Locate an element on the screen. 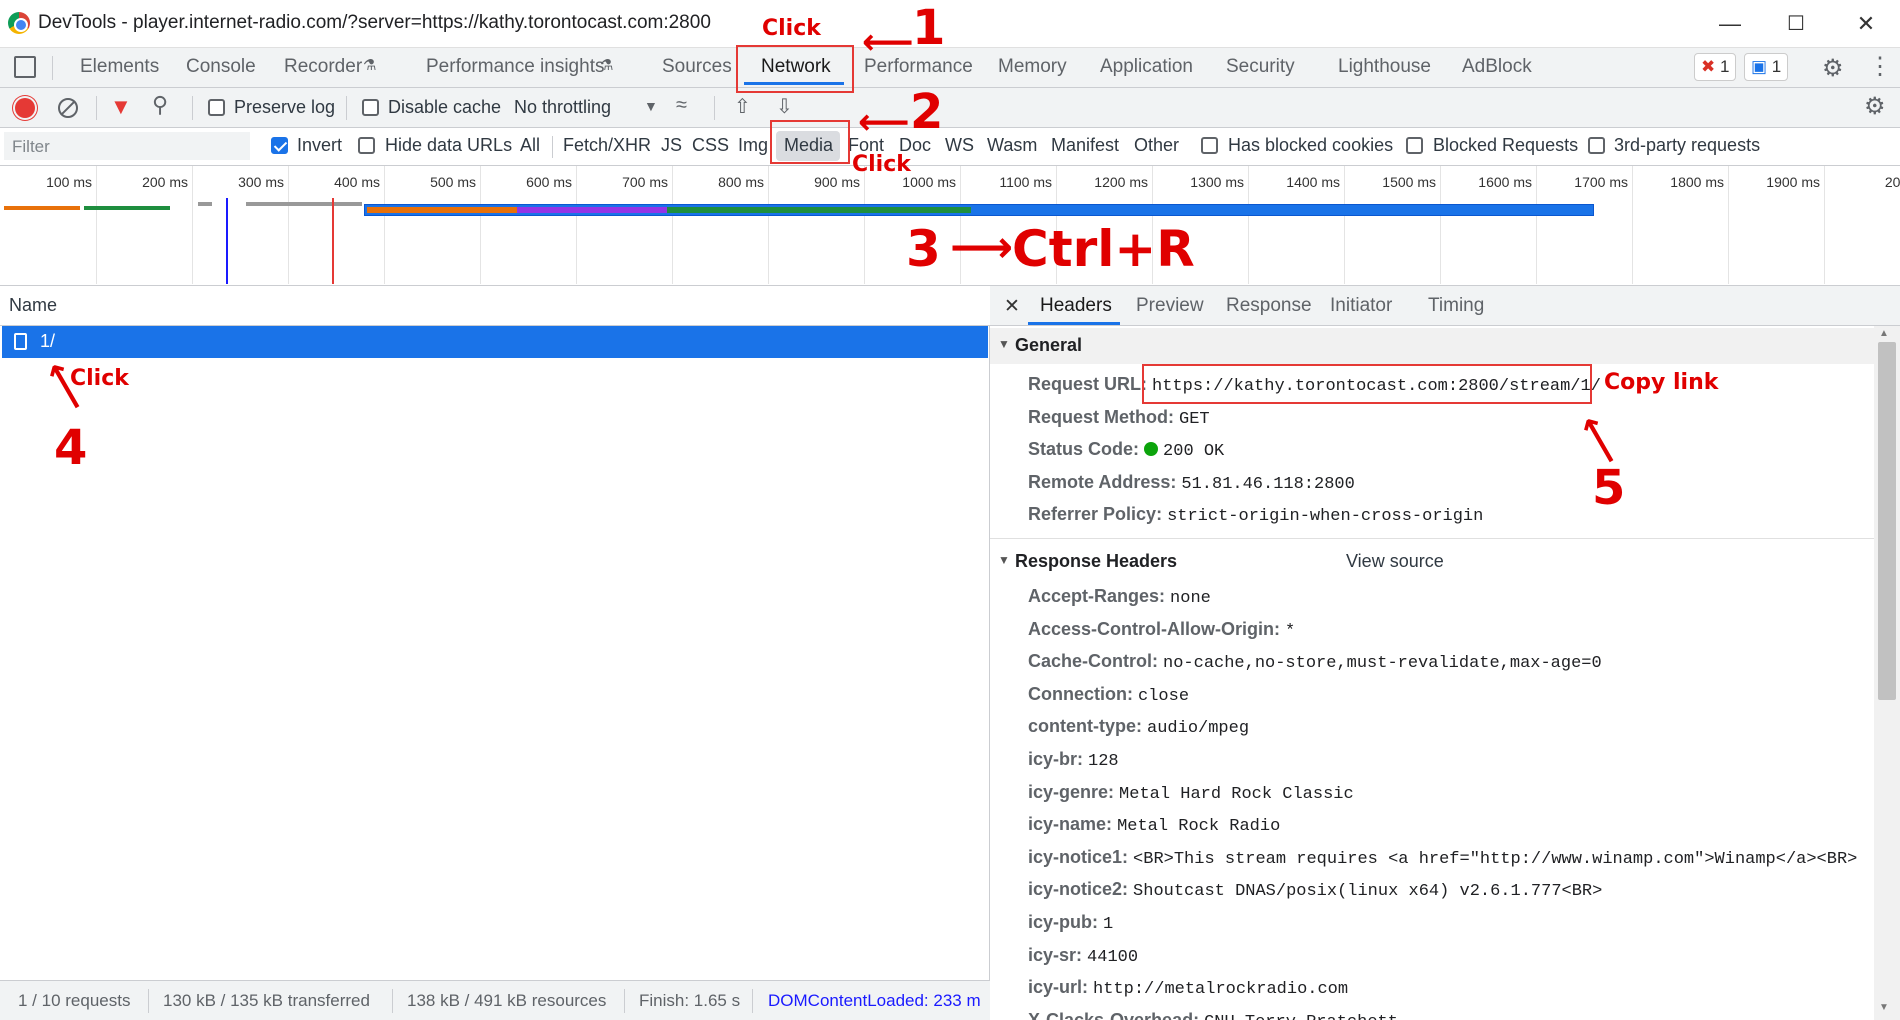 Image resolution: width=1900 pixels, height=1020 pixels. tab-application: Application is located at coordinates (1146, 67).